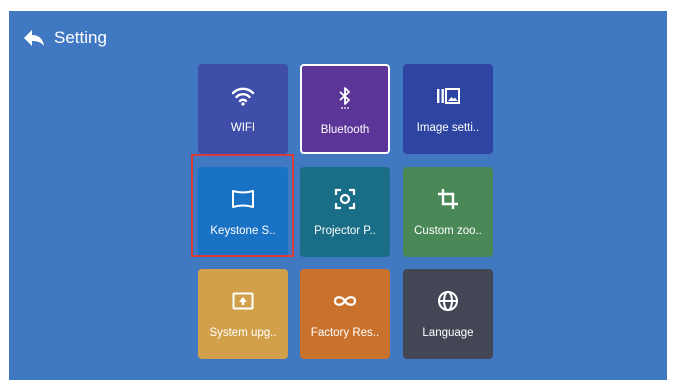 The width and height of the screenshot is (673, 383). I want to click on tile-label: Factory Res.., so click(345, 333).